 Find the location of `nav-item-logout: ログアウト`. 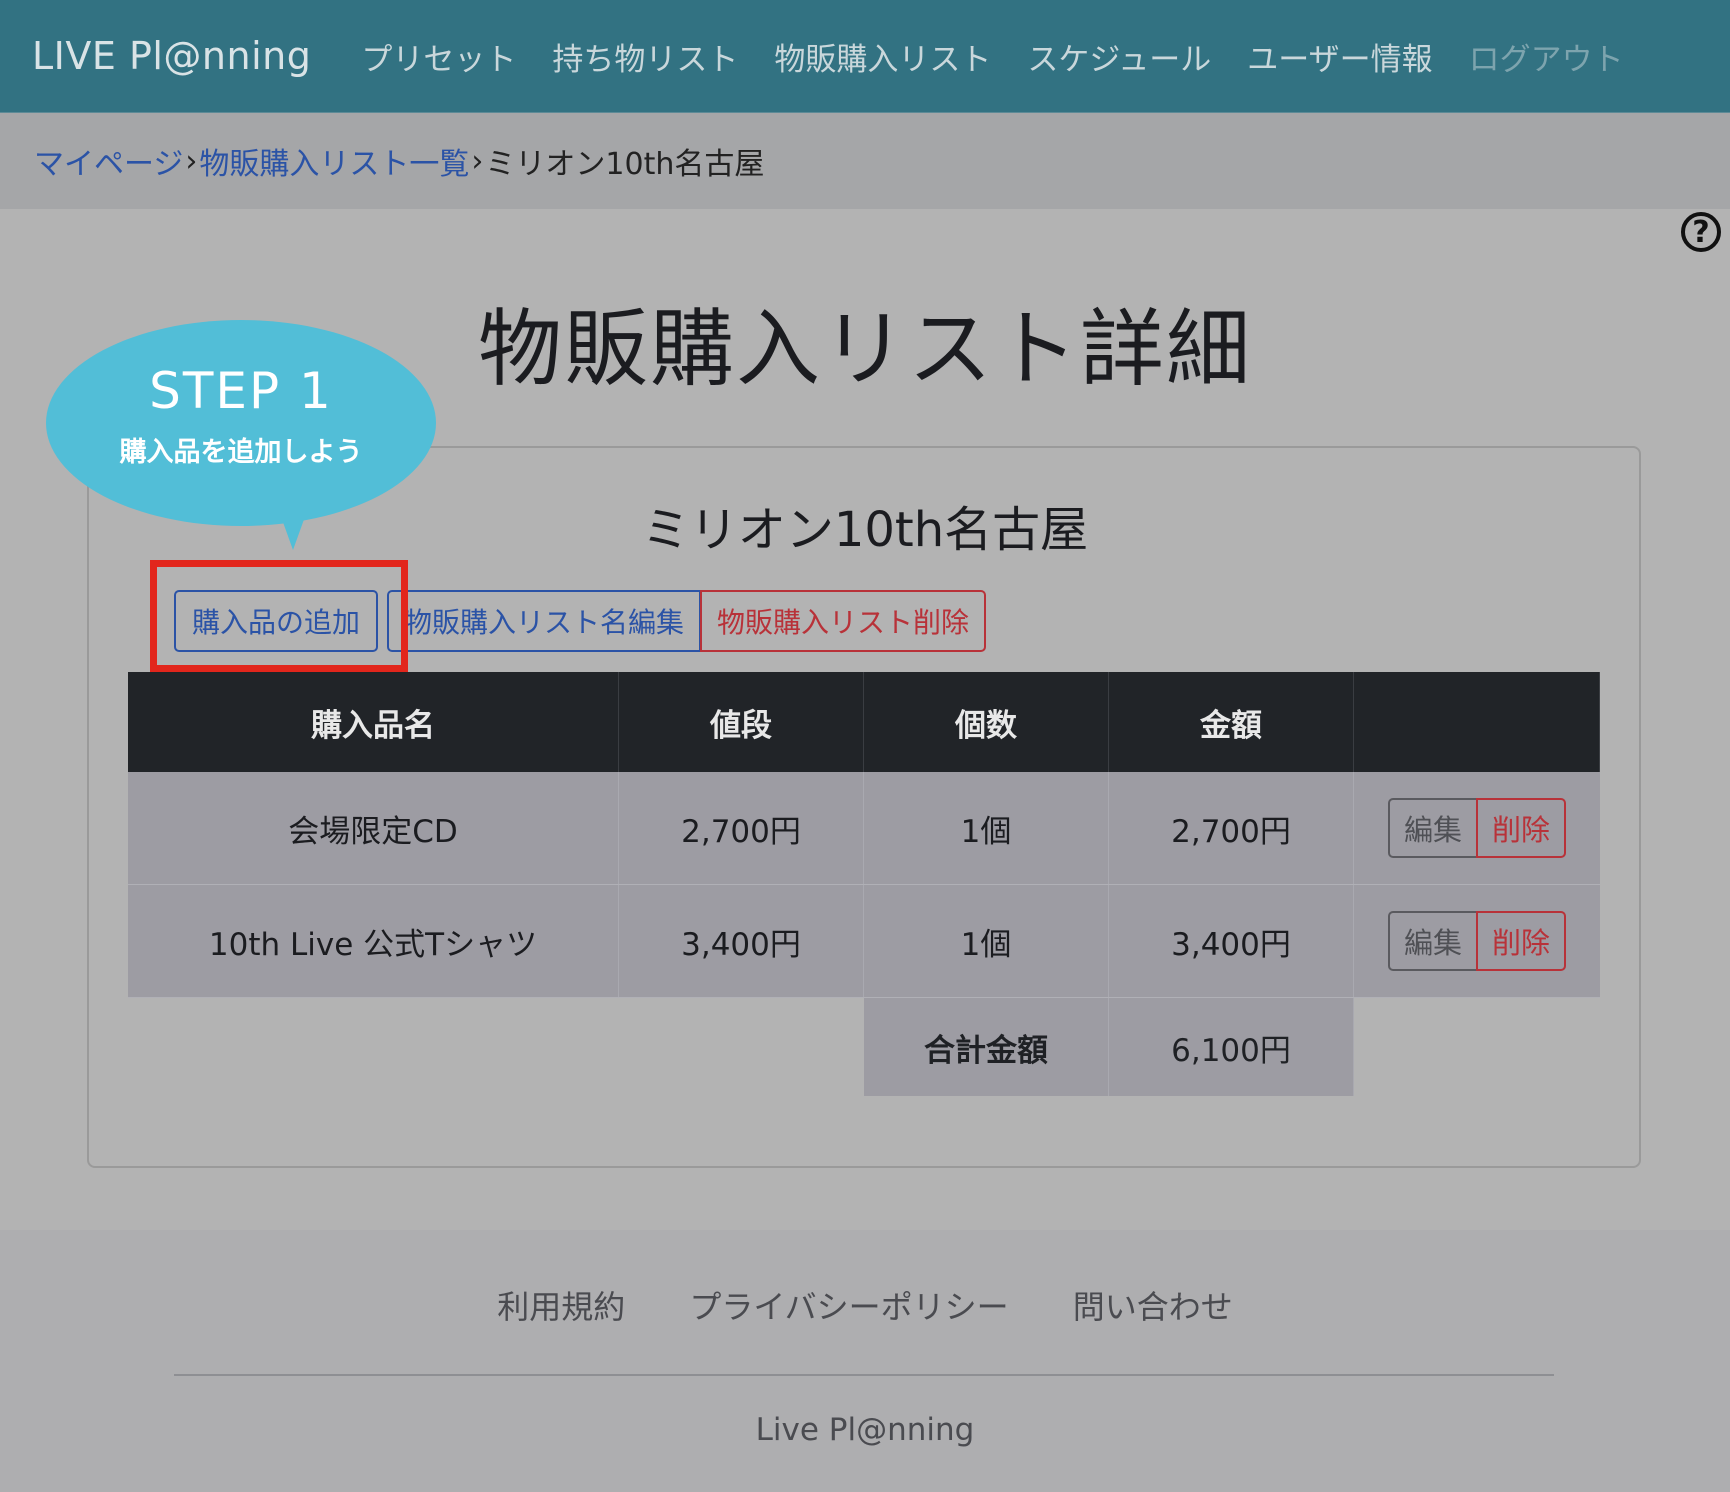

nav-item-logout: ログアウト is located at coordinates (1546, 56).